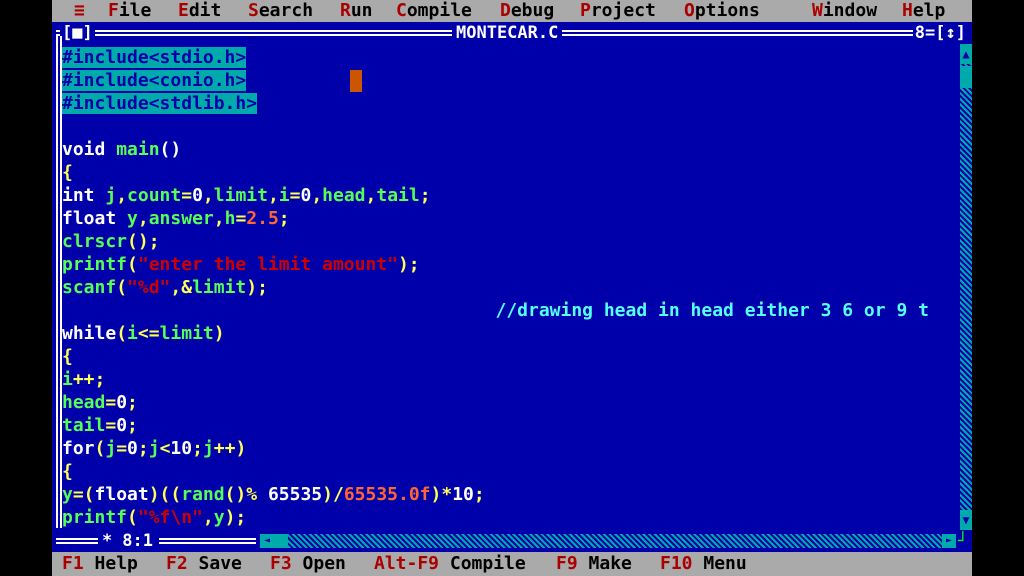 Image resolution: width=1024 pixels, height=576 pixels. Describe the element at coordinates (95, 241) in the screenshot. I see `code-token: clrscr` at that location.